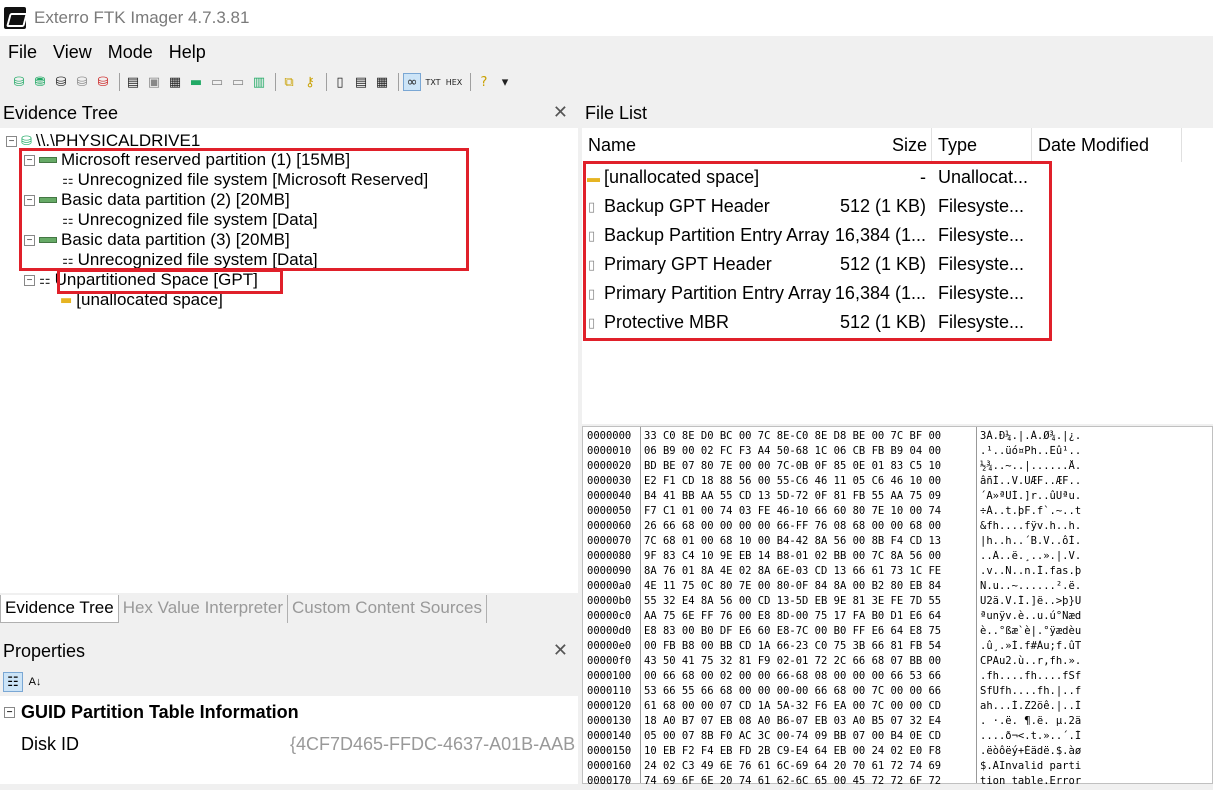 The width and height of the screenshot is (1213, 790). I want to click on hex-view-icon: ∞, so click(412, 82).